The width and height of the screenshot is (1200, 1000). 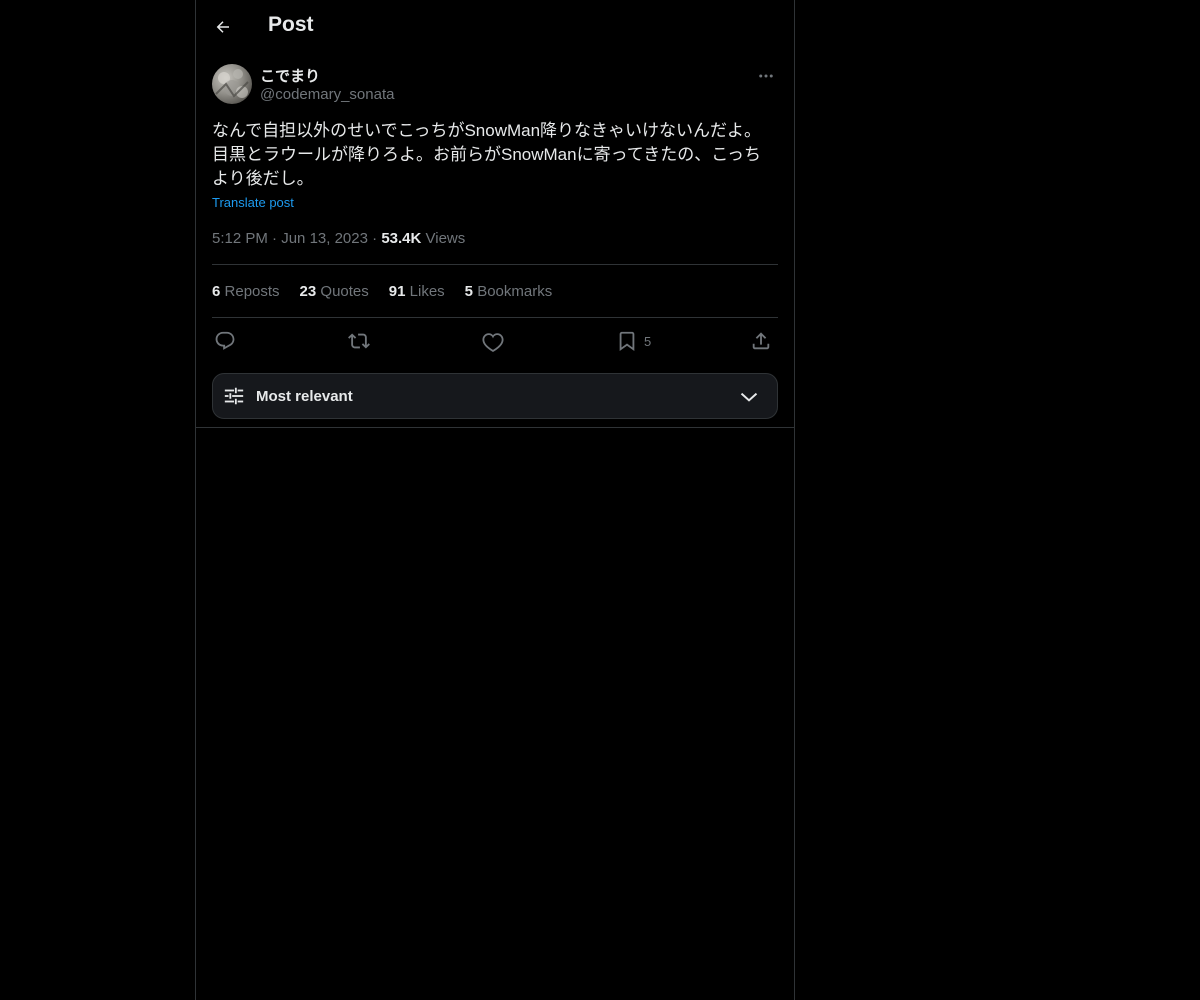 I want to click on repost-icon, so click(x=359, y=341).